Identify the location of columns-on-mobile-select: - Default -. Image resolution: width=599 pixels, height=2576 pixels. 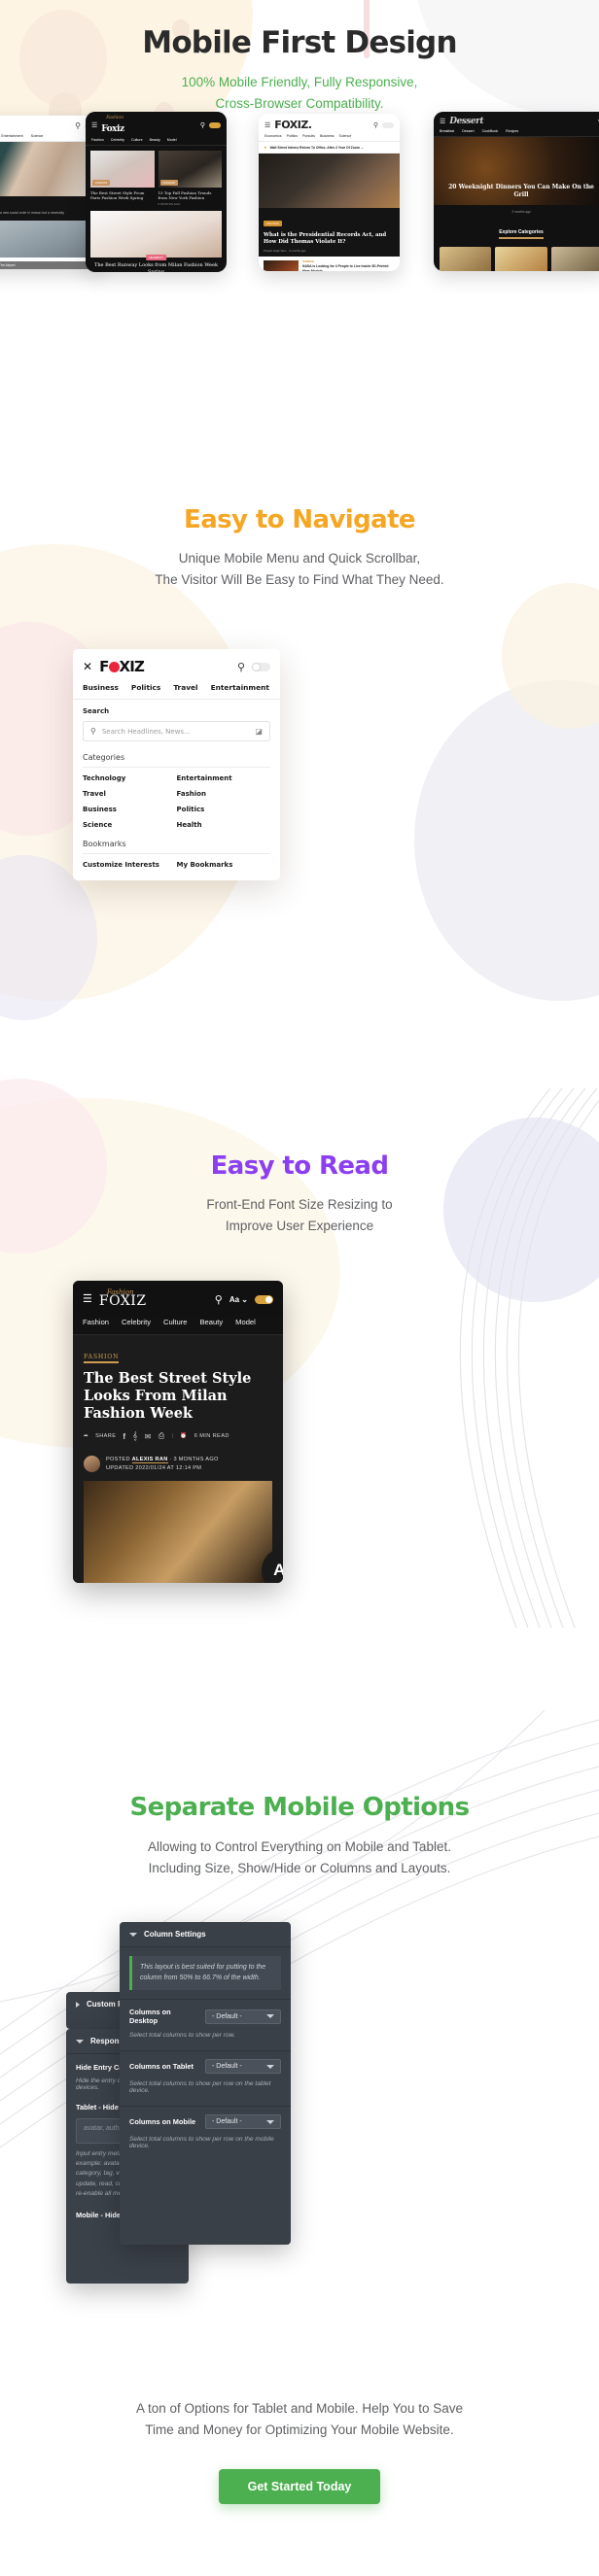
(243, 2121).